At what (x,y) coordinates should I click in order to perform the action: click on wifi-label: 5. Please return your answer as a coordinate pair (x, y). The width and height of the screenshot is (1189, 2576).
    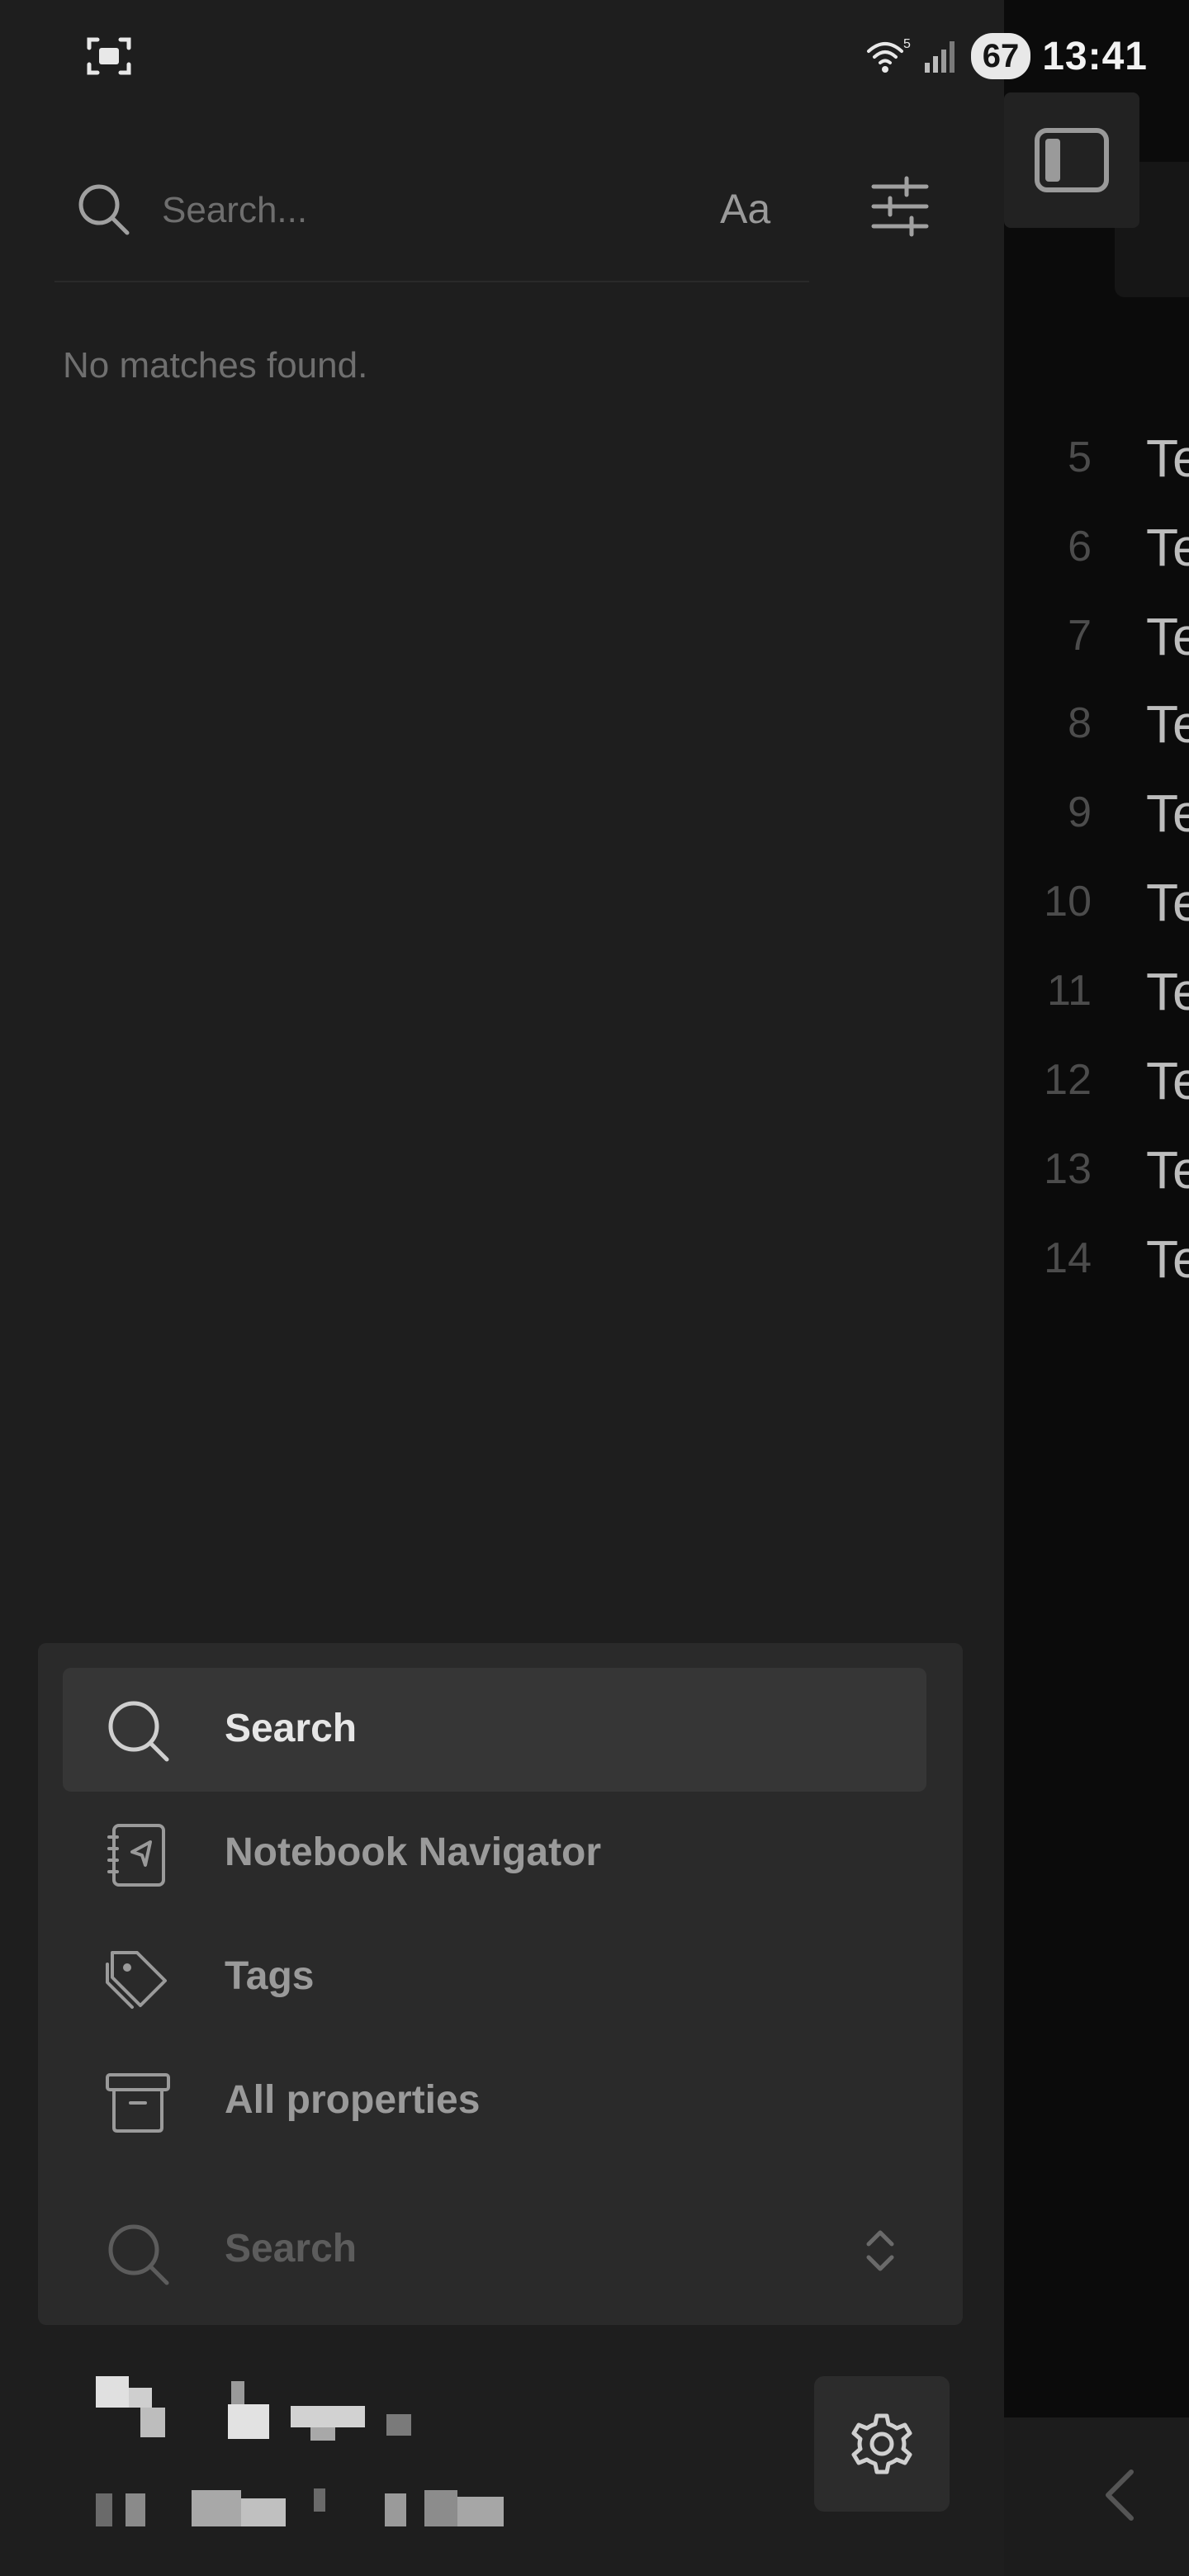
    Looking at the image, I should click on (907, 44).